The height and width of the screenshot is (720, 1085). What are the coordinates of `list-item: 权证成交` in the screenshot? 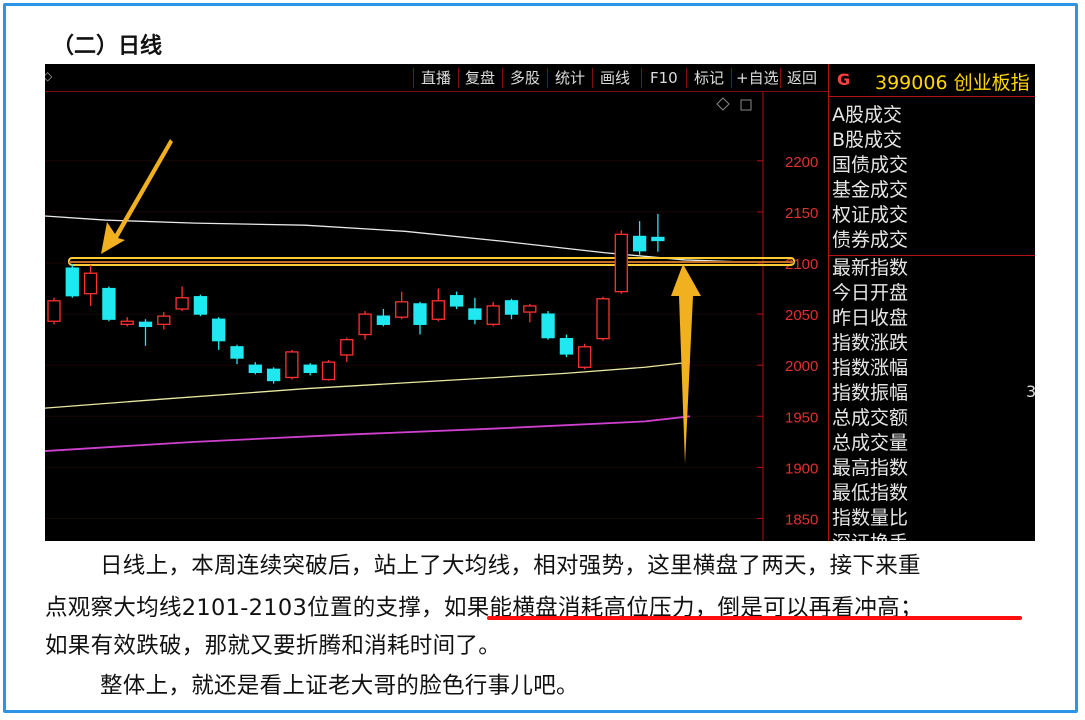 It's located at (870, 215).